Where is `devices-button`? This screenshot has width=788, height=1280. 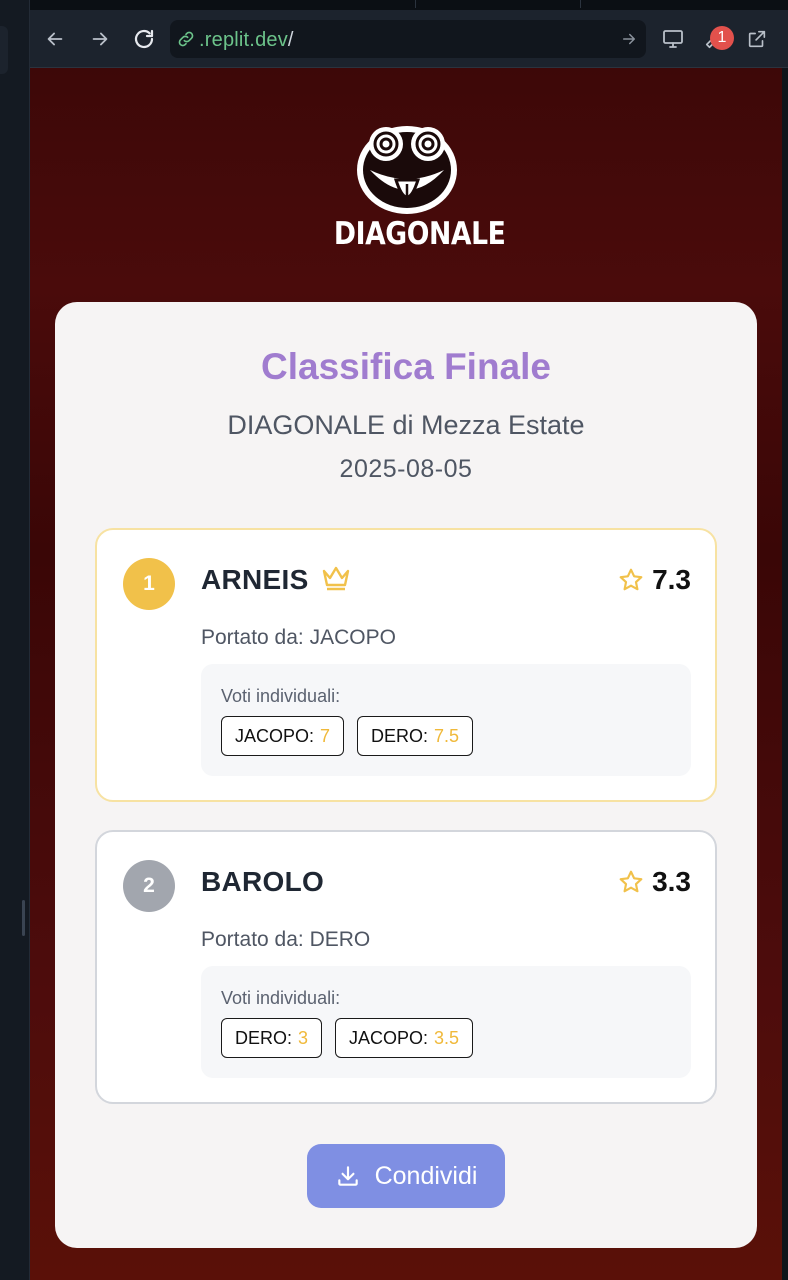
devices-button is located at coordinates (673, 39).